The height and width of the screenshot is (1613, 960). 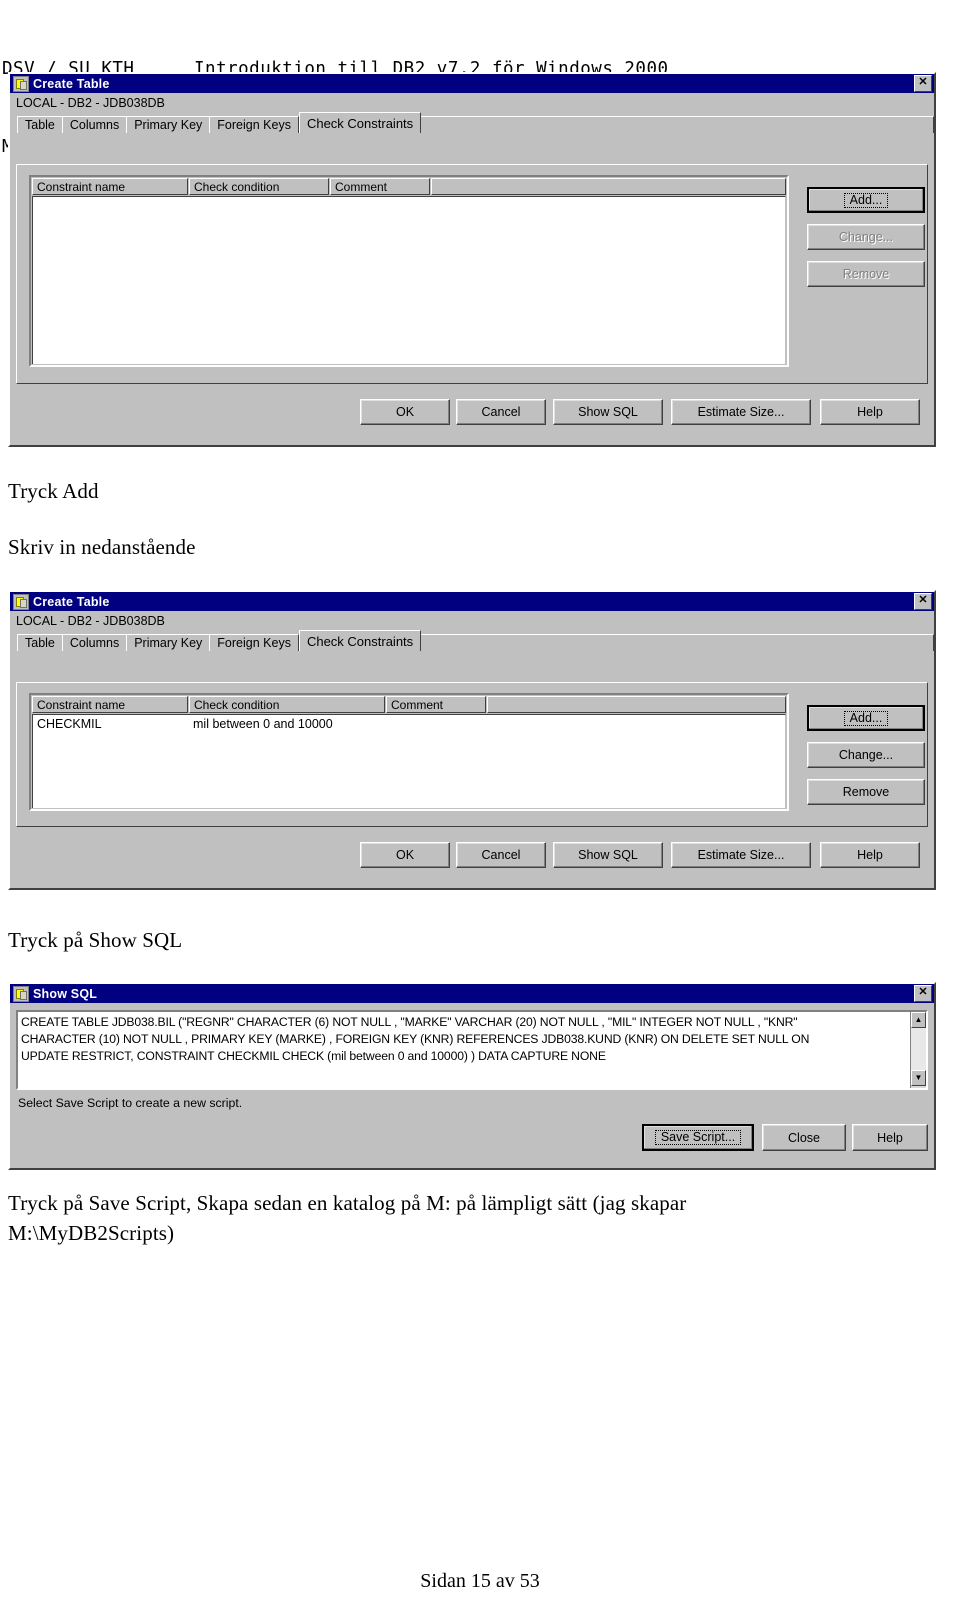 What do you see at coordinates (53, 491) in the screenshot?
I see `caption-tryck-add: Tryck Add` at bounding box center [53, 491].